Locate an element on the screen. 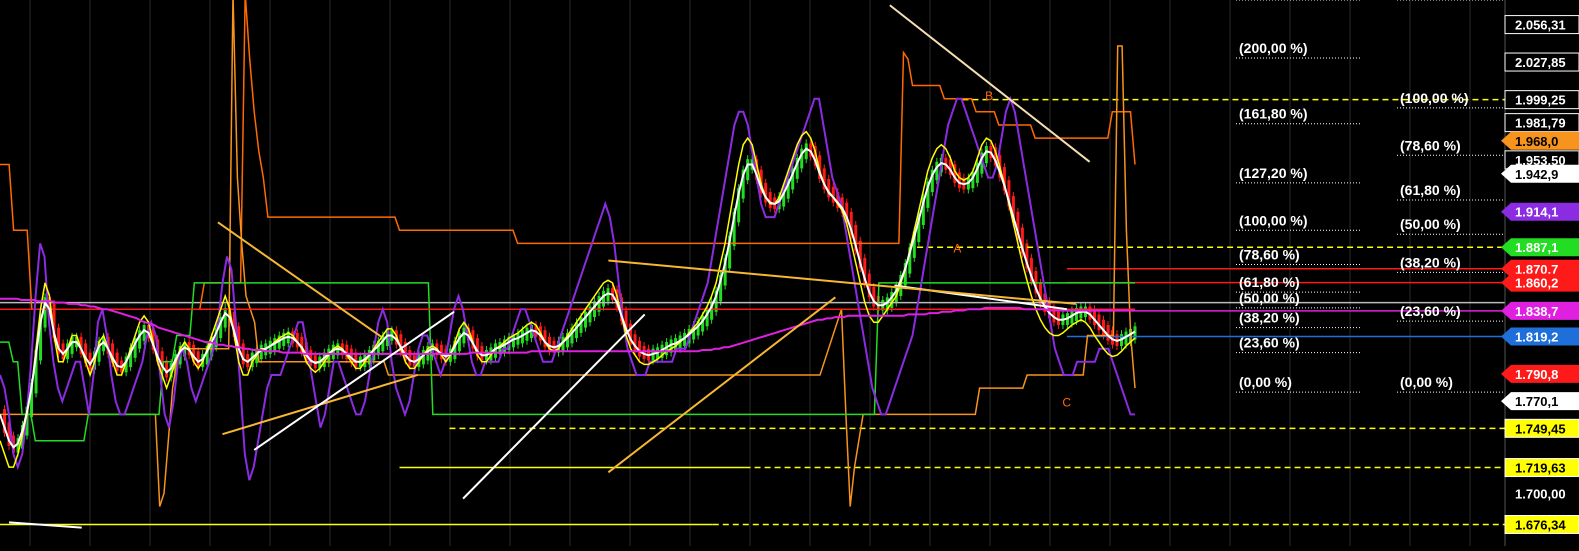  price-label: 1.968,0 is located at coordinates (1536, 141).